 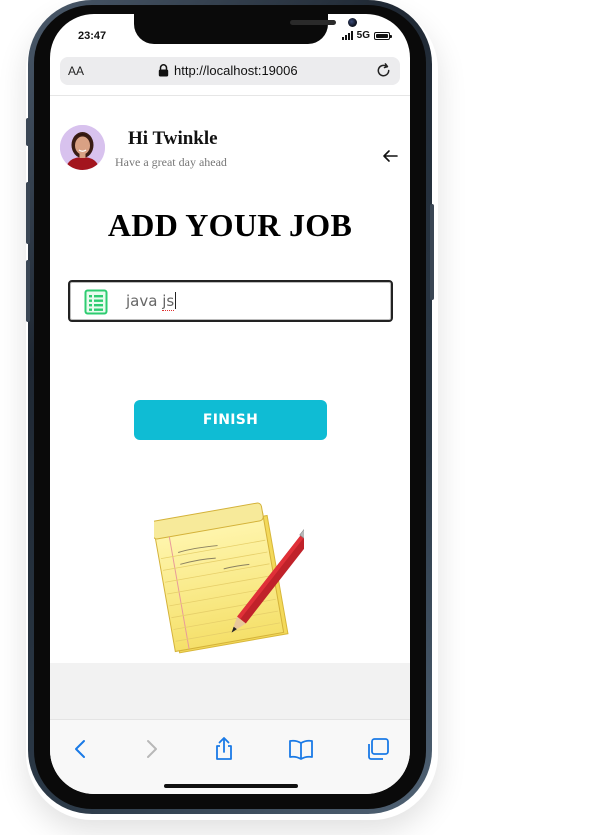 I want to click on content-footer, so click(x=230, y=691).